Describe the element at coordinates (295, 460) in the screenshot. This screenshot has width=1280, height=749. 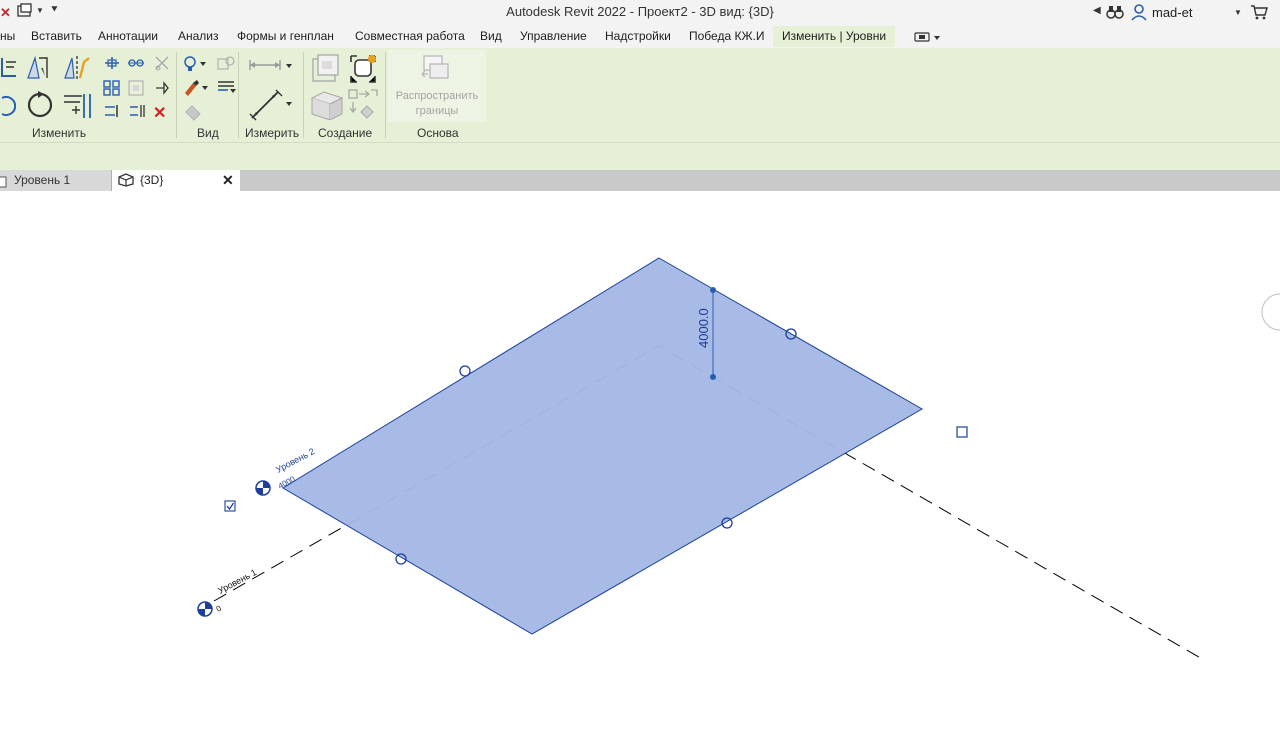
I see `level2-name: Уровень 2` at that location.